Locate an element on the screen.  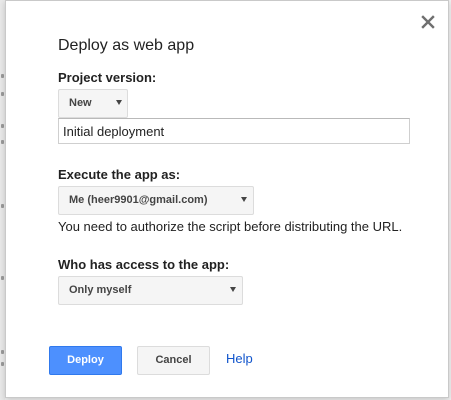
access-select: Only myself is located at coordinates (150, 290).